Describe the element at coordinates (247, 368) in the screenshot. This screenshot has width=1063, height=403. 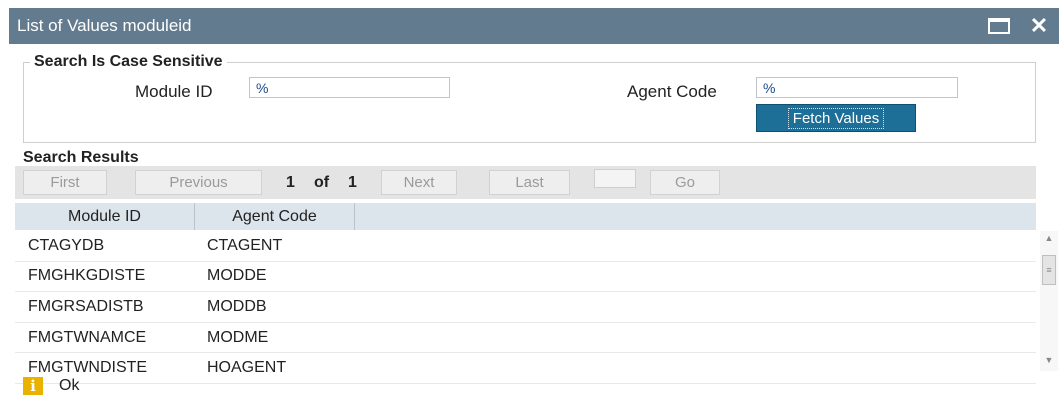
I see `cell-agent-code: HOAGENT` at that location.